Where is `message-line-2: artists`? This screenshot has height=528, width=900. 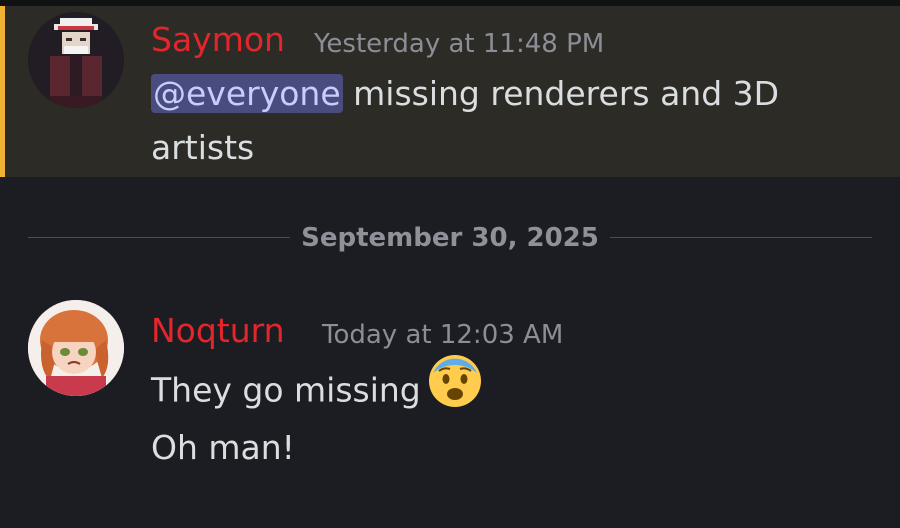
message-line-2: artists is located at coordinates (203, 147).